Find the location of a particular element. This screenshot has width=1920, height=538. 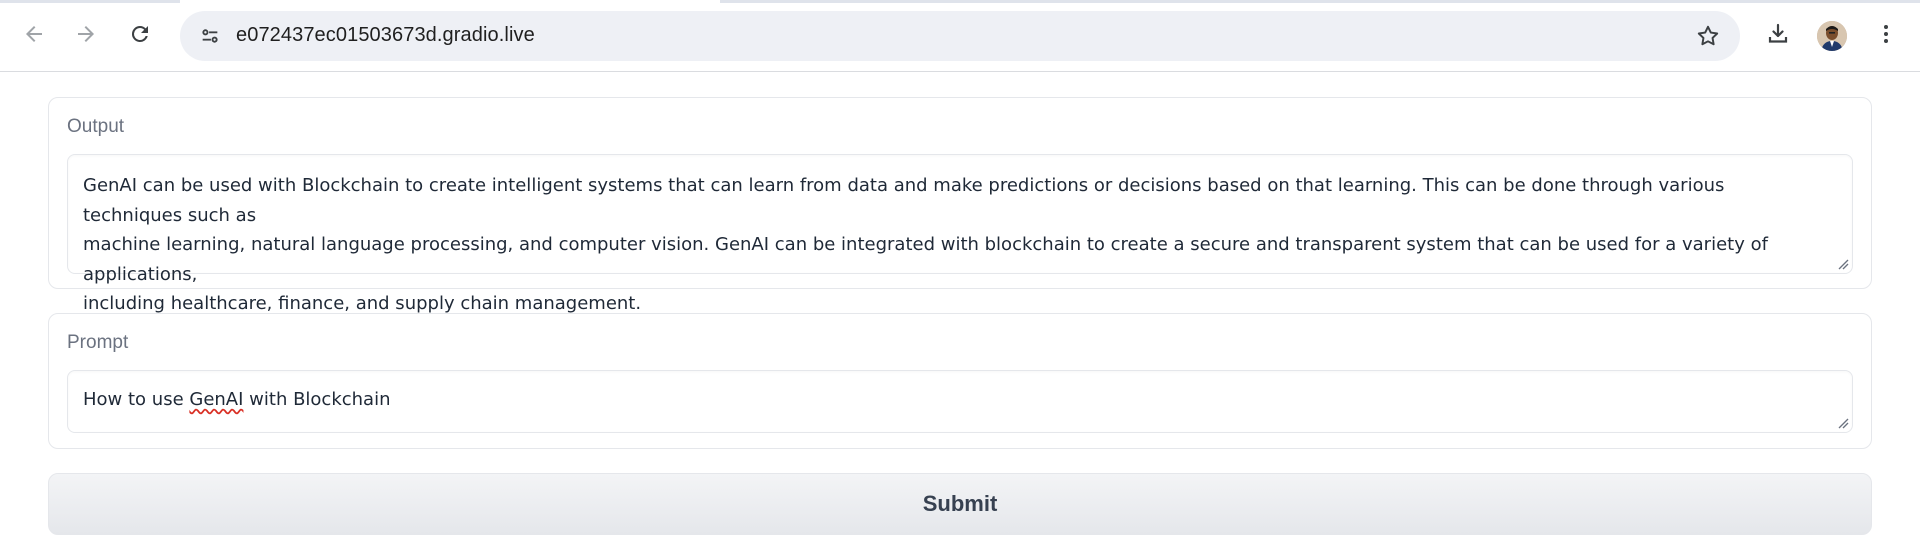

kebab-menu-icon is located at coordinates (1886, 34).